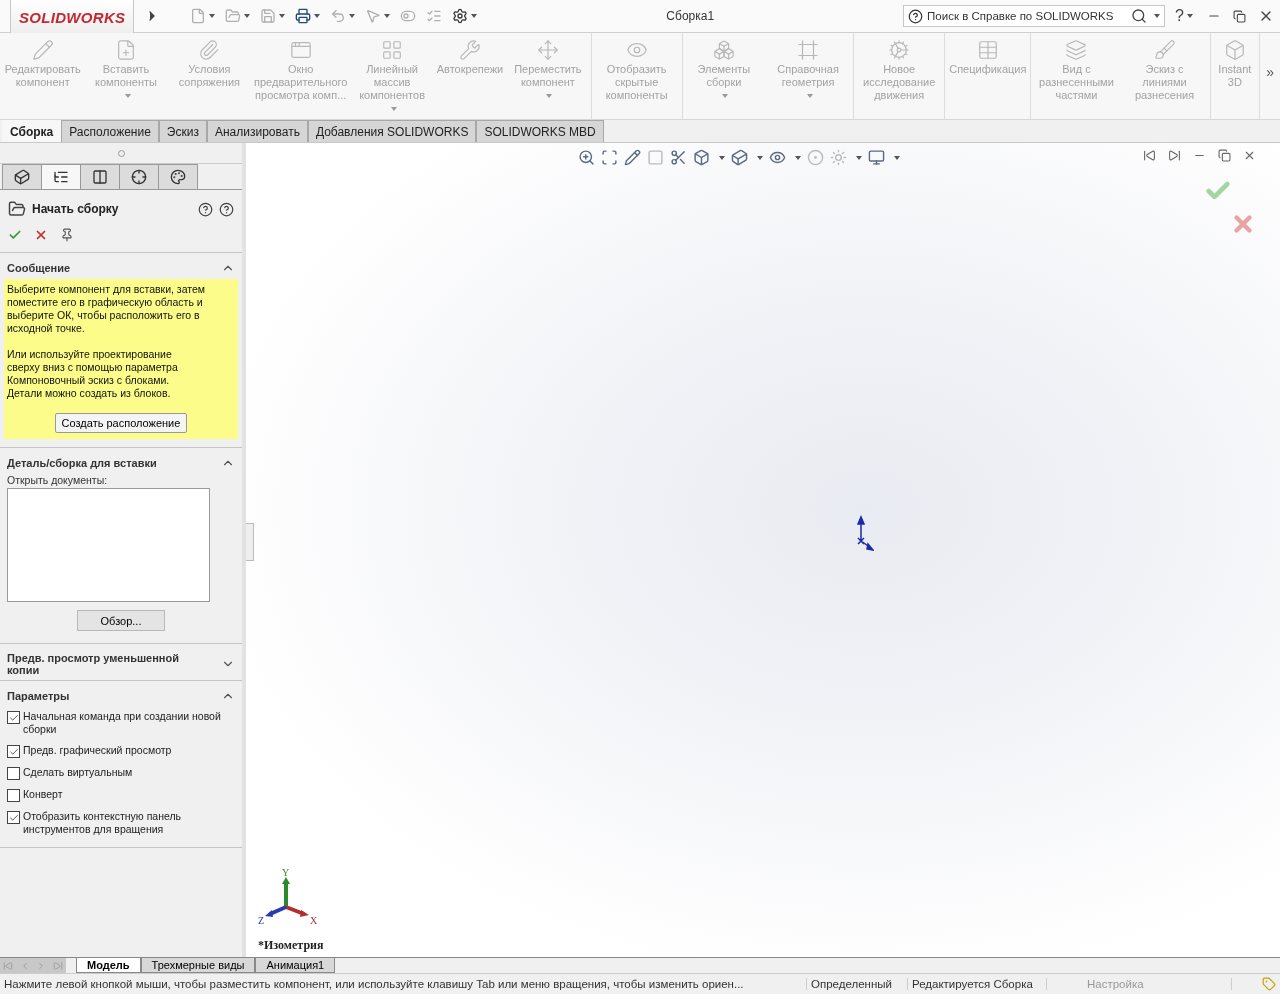 Image resolution: width=1280 pixels, height=994 pixels. Describe the element at coordinates (1149, 155) in the screenshot. I see `tile-left-icon` at that location.